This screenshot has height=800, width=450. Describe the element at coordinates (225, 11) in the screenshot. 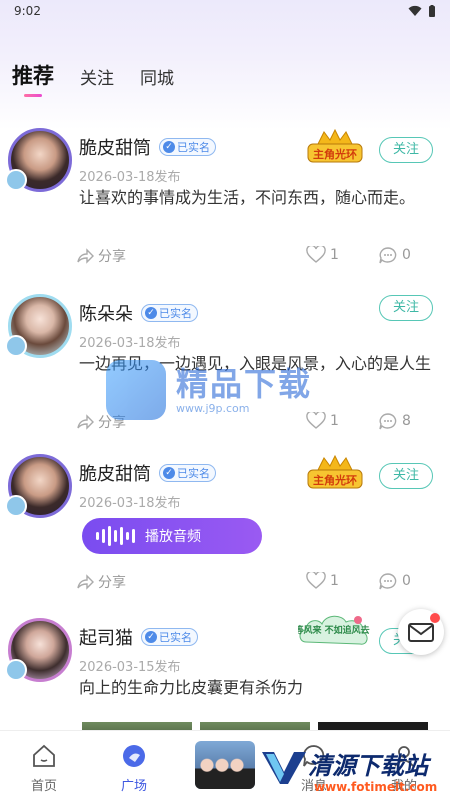

I see `status-bar: 9:02` at that location.